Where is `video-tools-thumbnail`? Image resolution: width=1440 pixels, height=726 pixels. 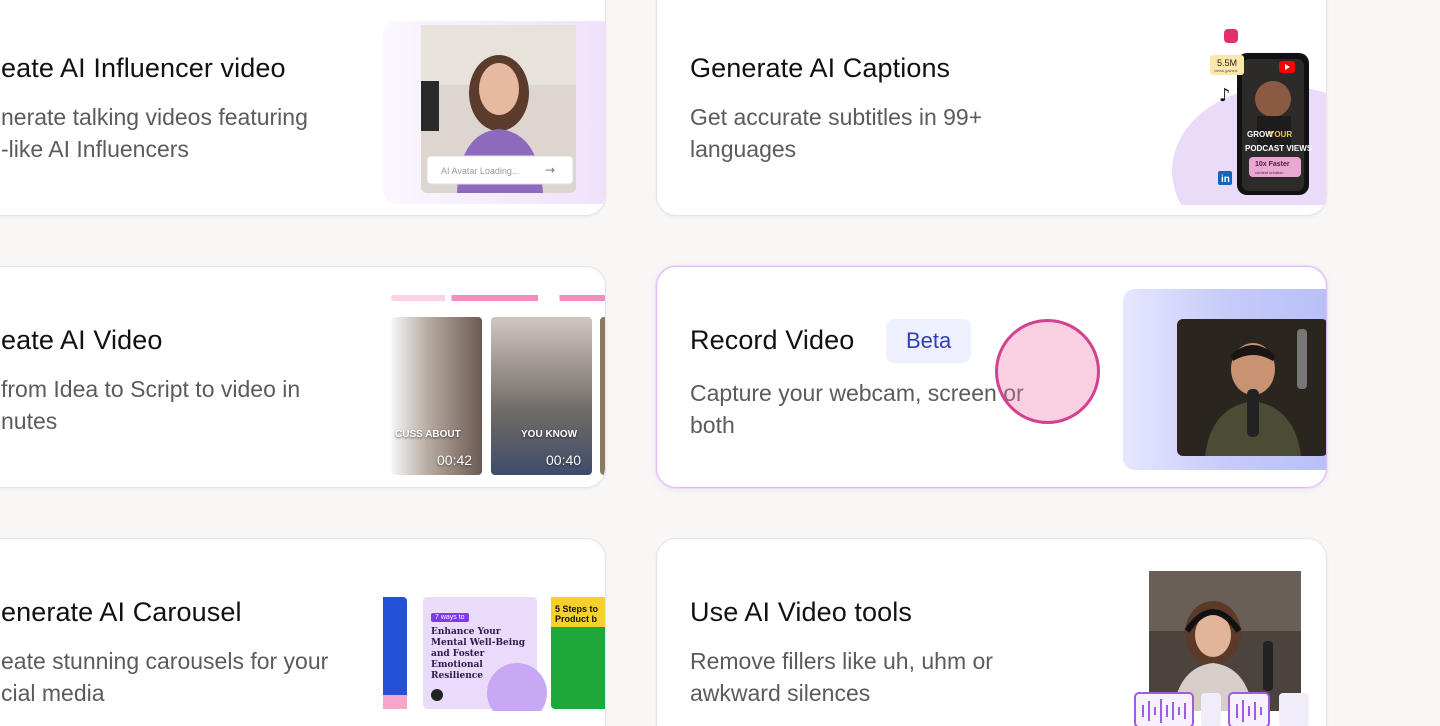
video-tools-thumbnail is located at coordinates (1223, 648).